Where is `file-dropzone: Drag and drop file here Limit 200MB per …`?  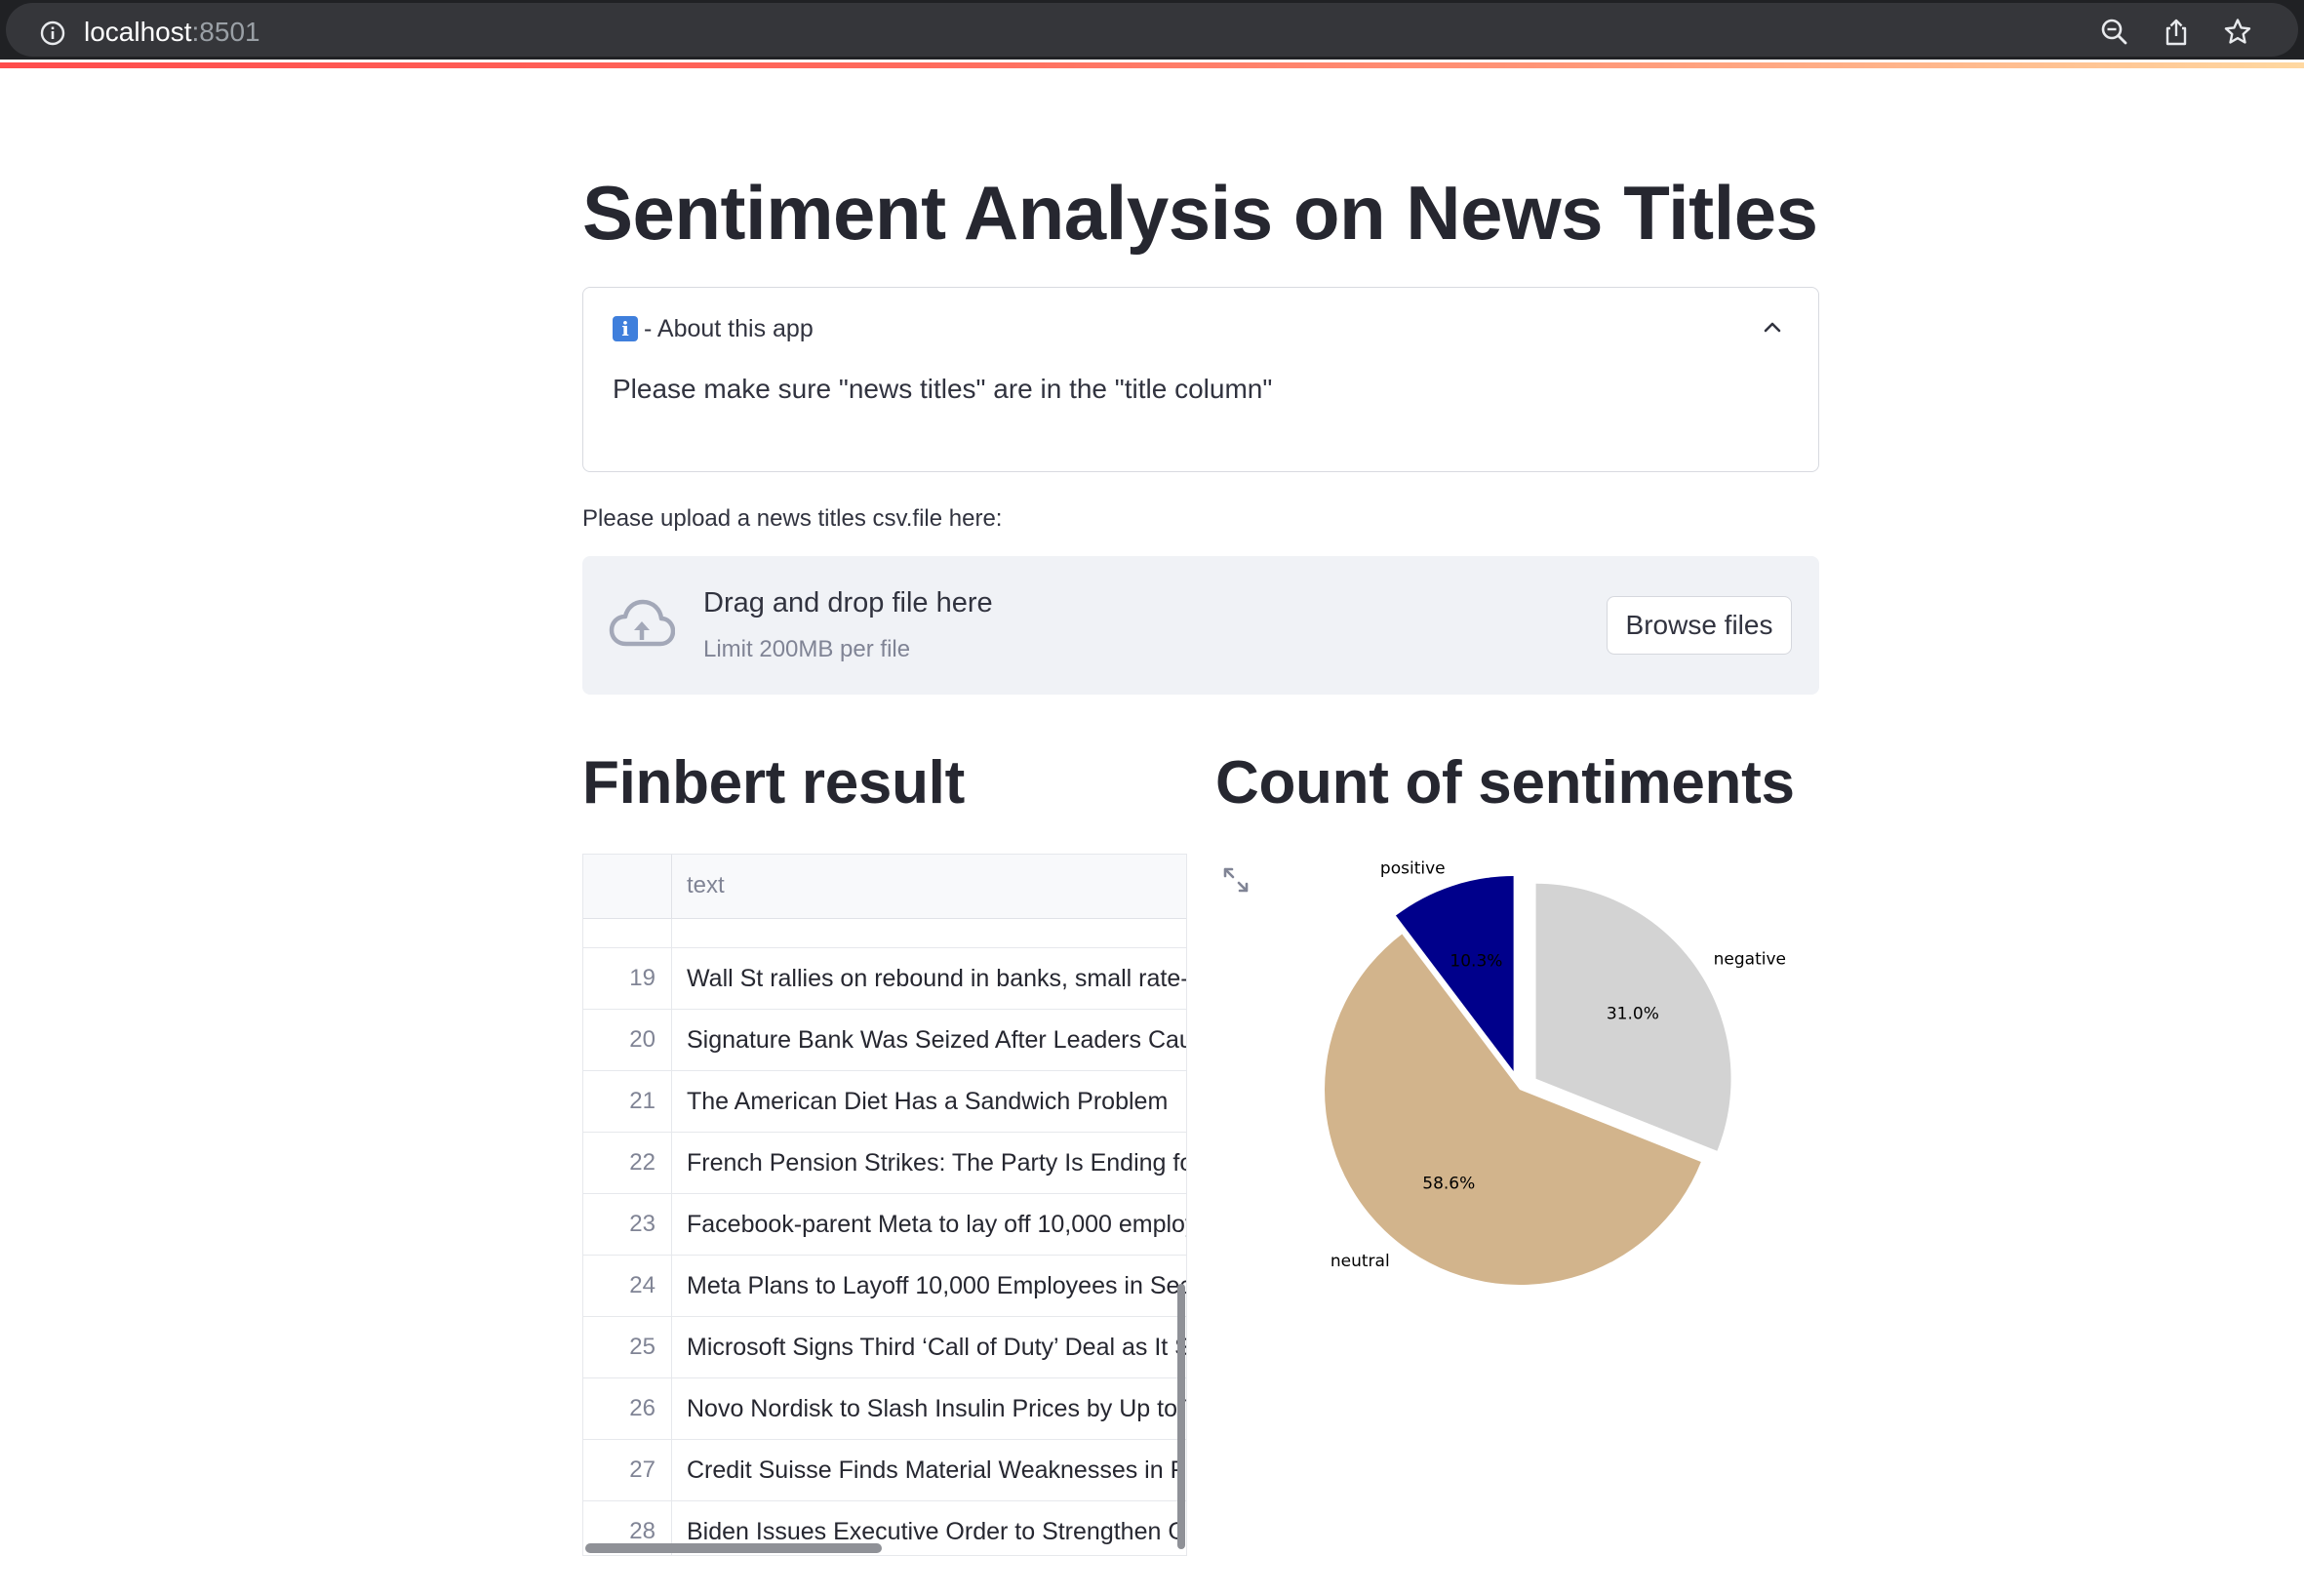
file-dropzone: Drag and drop file here Limit 200MB per … is located at coordinates (1200, 625).